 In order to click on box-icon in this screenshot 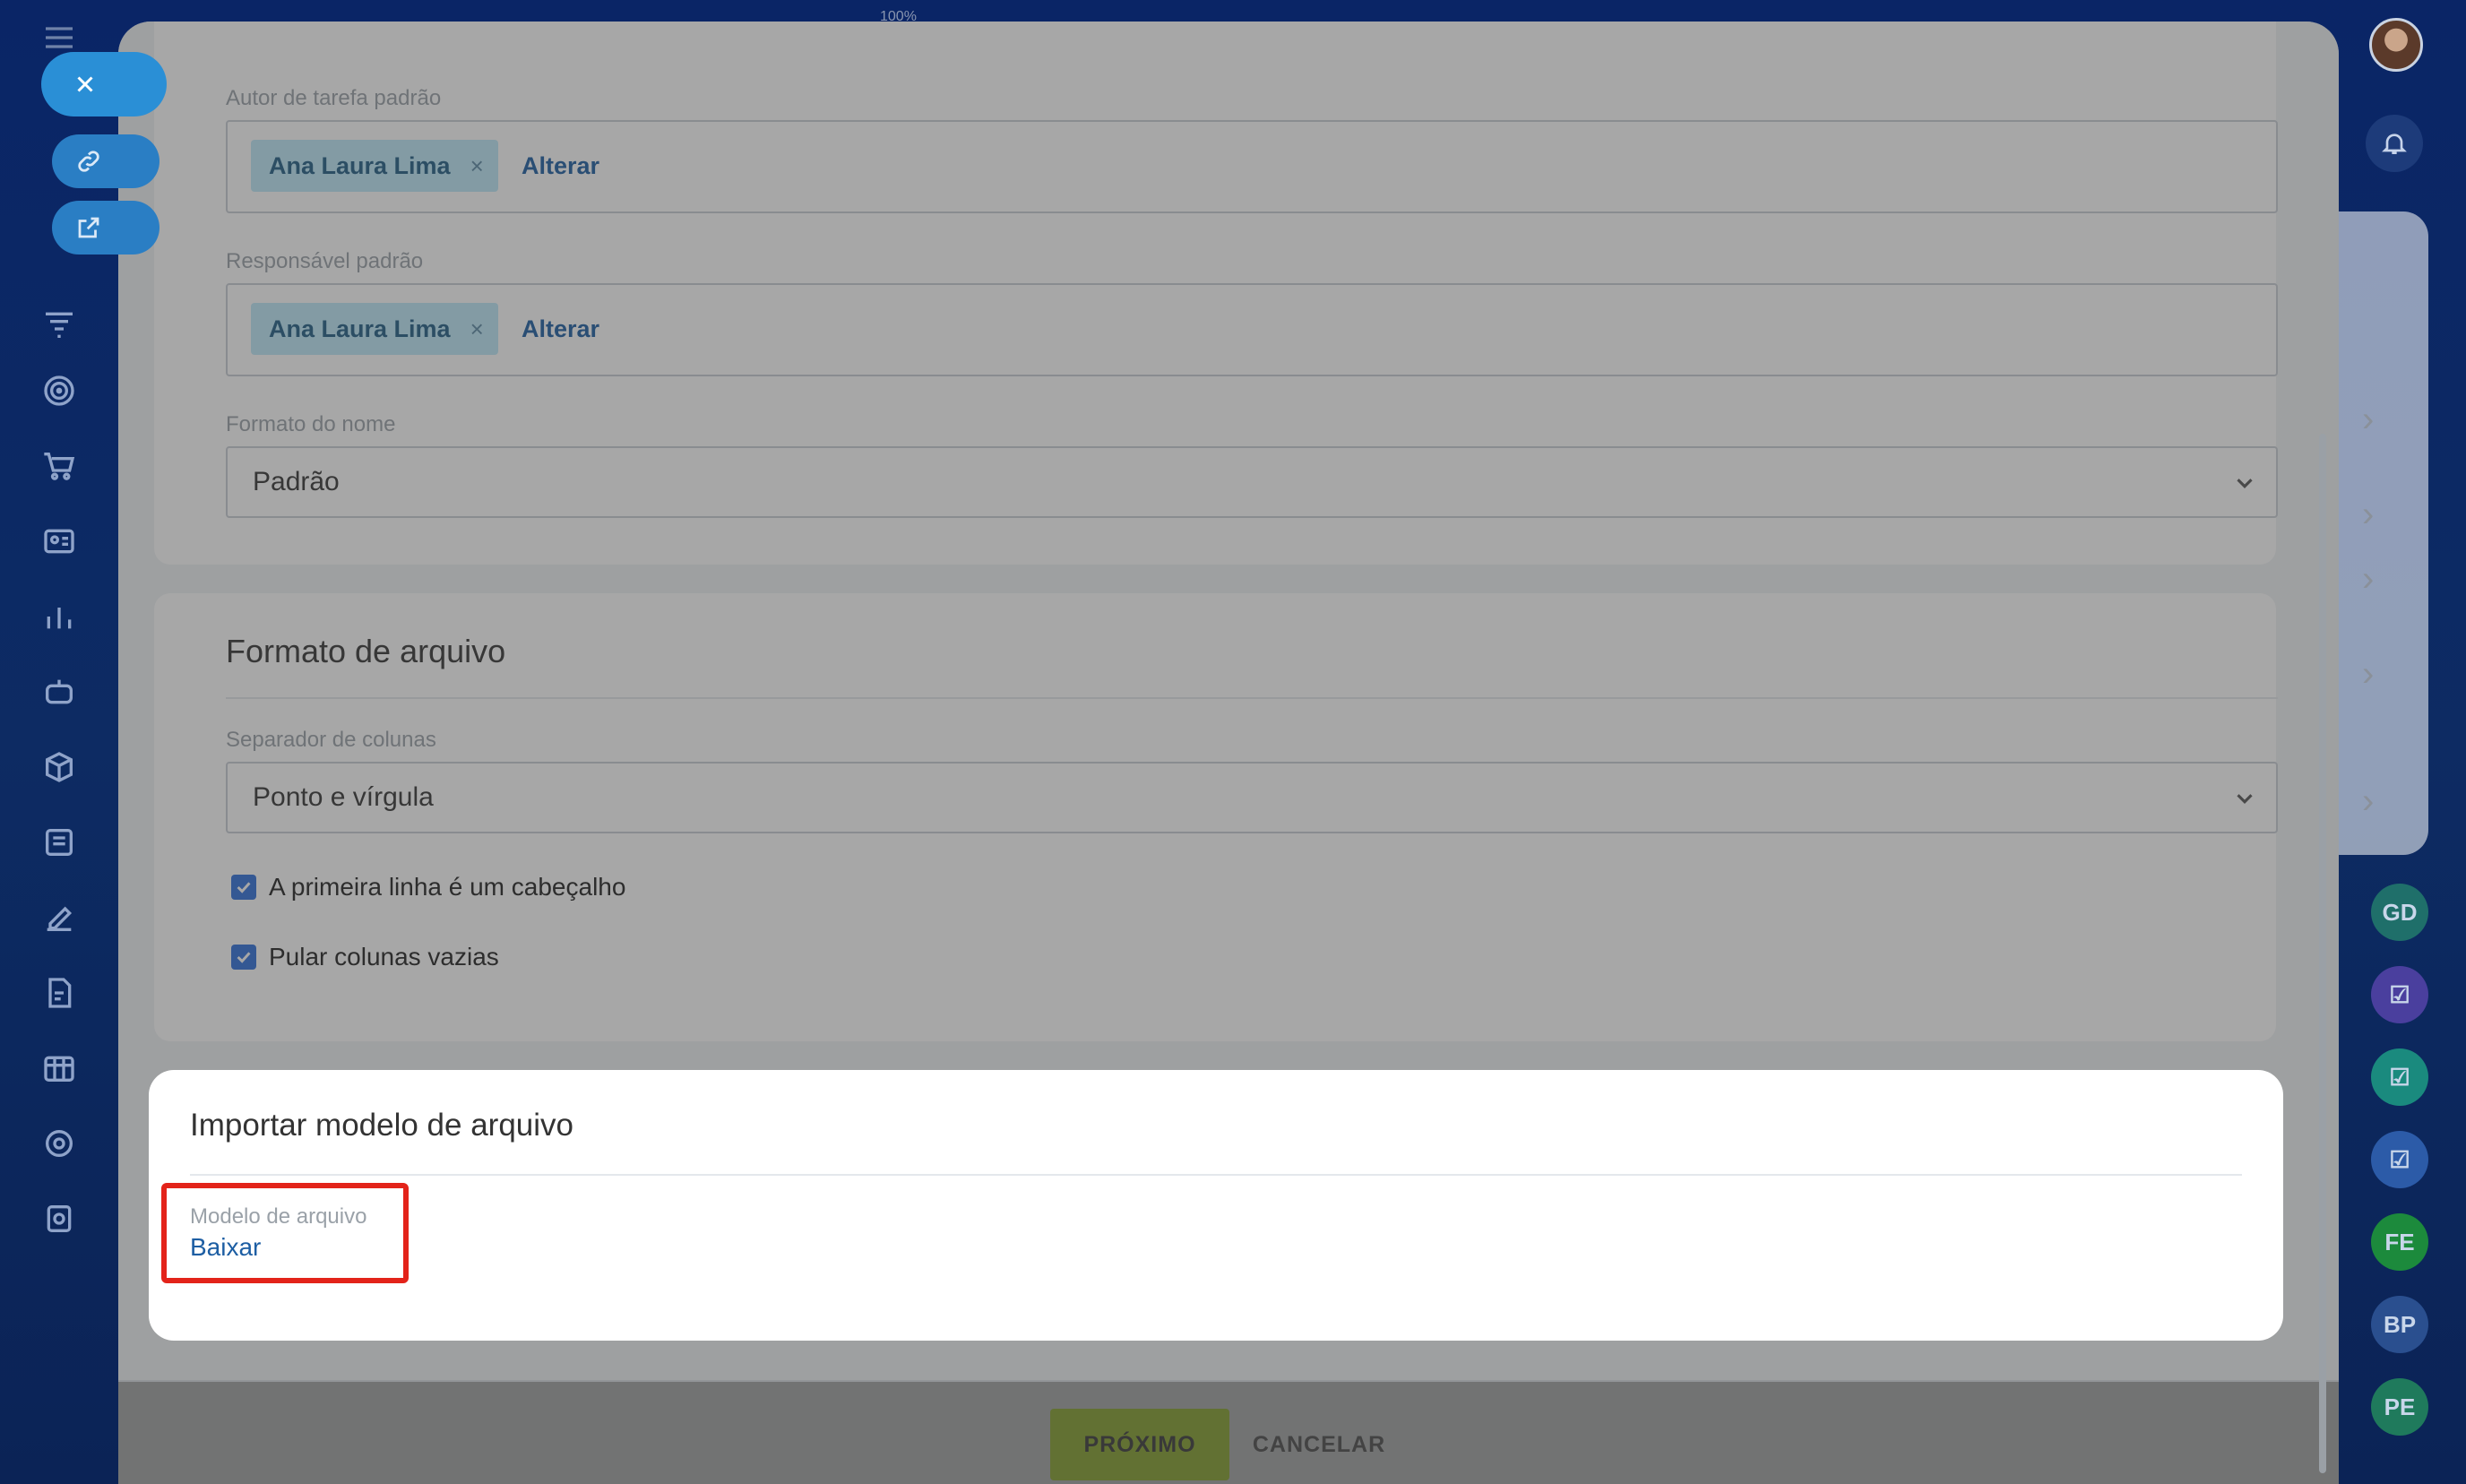, I will do `click(59, 767)`.